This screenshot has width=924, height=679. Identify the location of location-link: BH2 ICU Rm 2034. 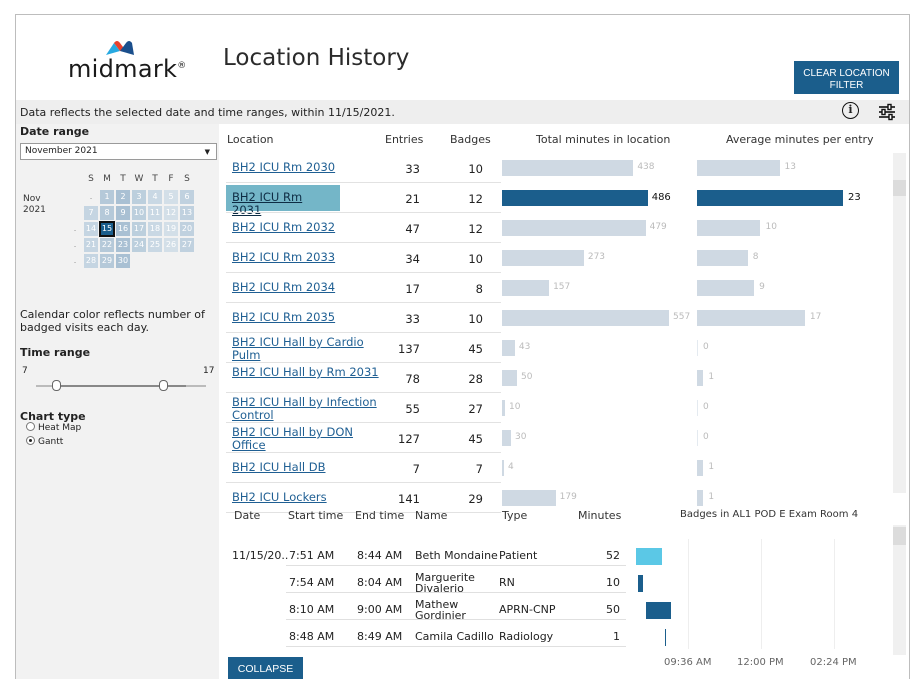
(307, 287).